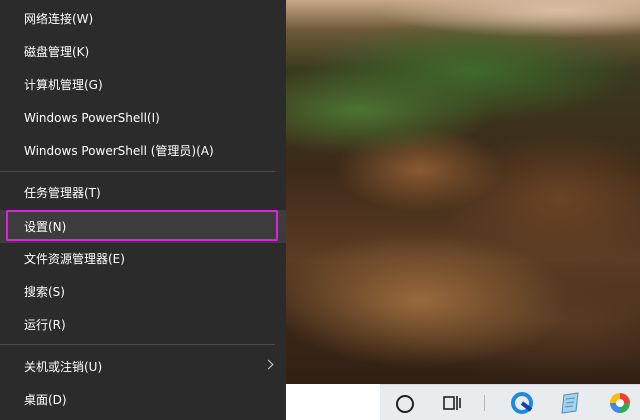 This screenshot has height=420, width=640. I want to click on menu-item-shutdown-signout: 关机或注销(U), so click(143, 366).